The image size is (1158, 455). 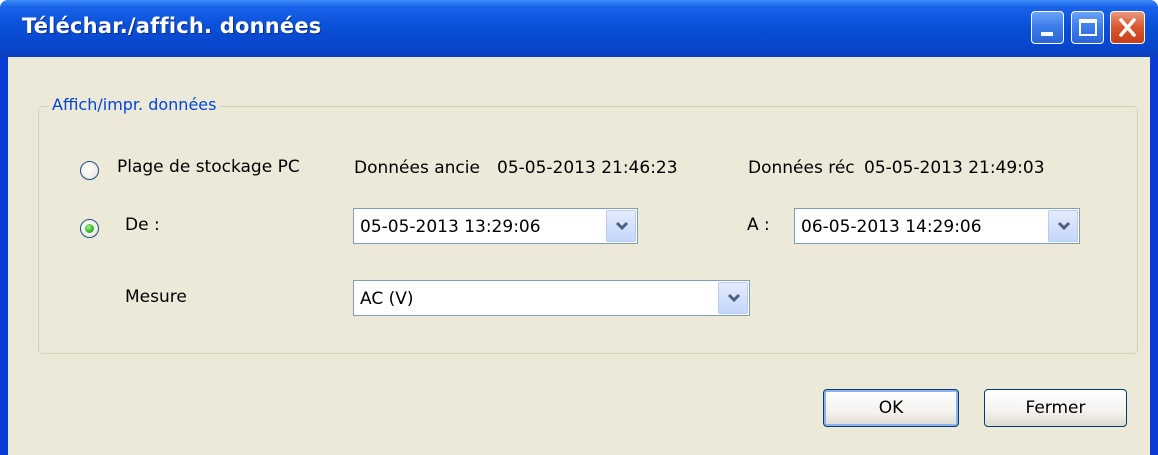 What do you see at coordinates (1047, 34) in the screenshot?
I see `minimize-icon` at bounding box center [1047, 34].